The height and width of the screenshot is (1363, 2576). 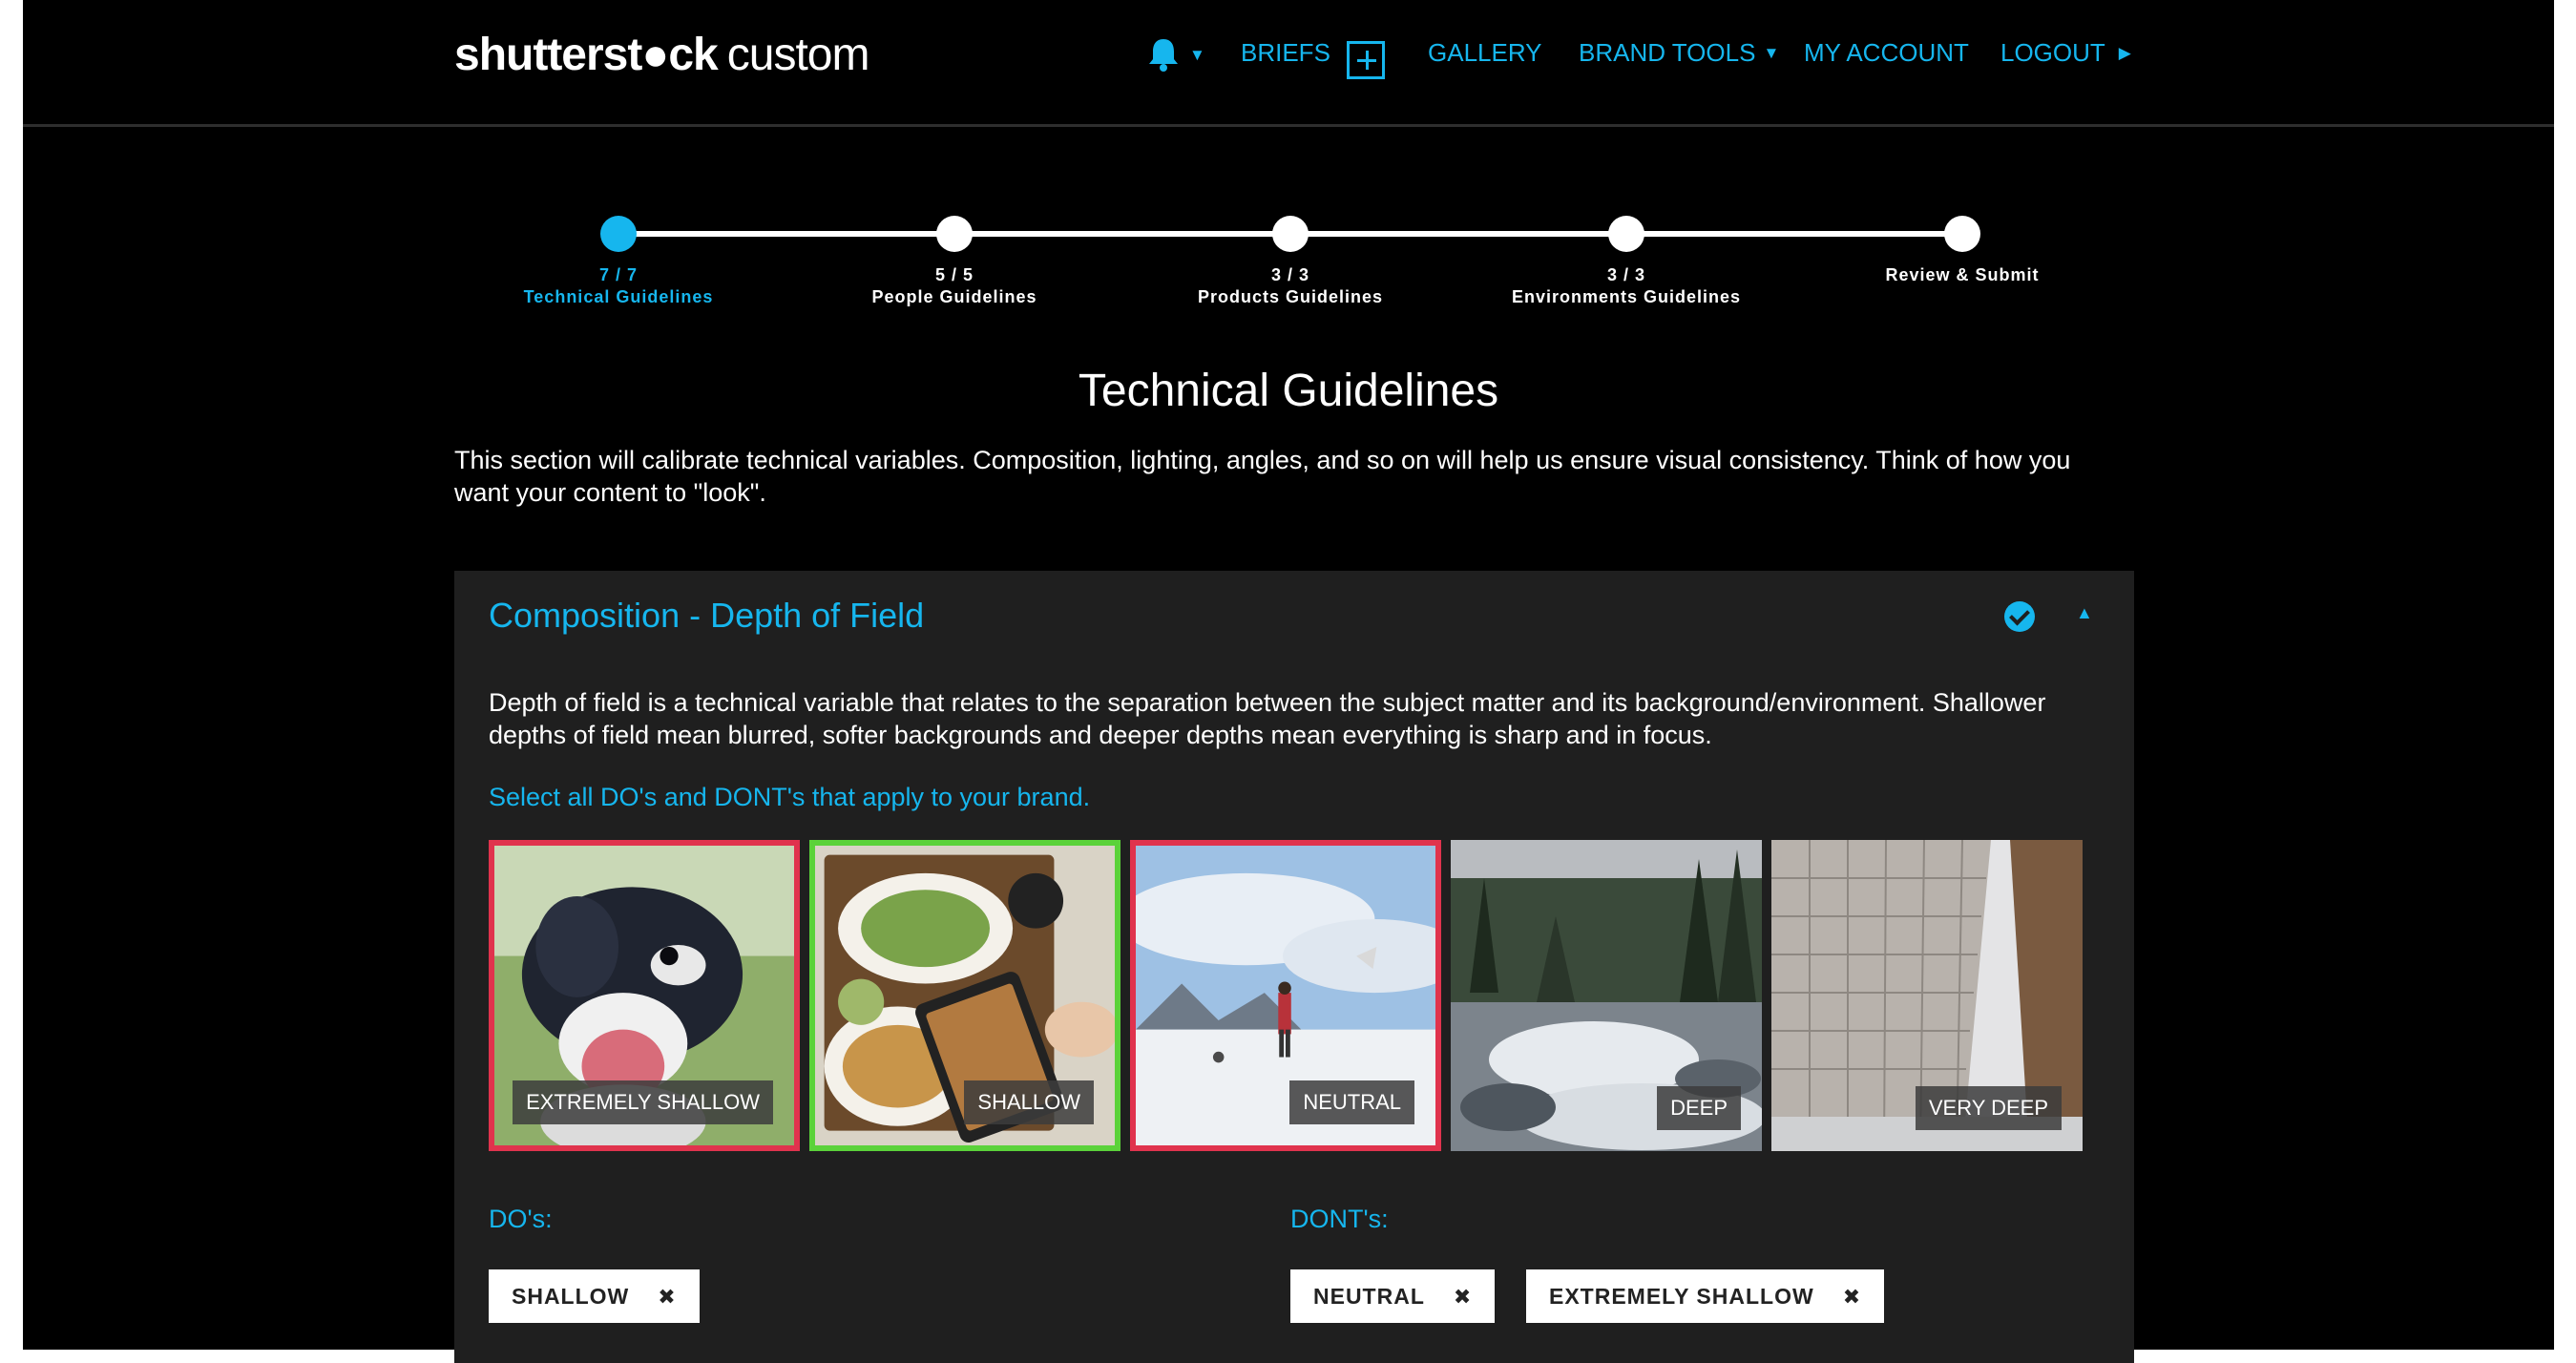 What do you see at coordinates (1988, 1108) in the screenshot?
I see `option-label: VERY DEEP` at bounding box center [1988, 1108].